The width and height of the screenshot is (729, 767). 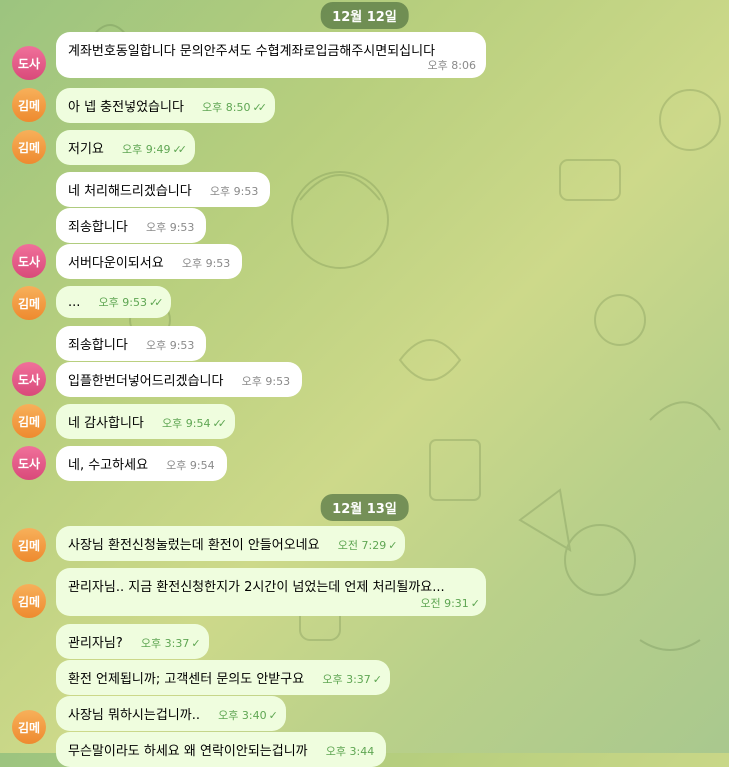 I want to click on message-bubble: 네 처리해드리겠습니다 오후 9:53, so click(x=163, y=189).